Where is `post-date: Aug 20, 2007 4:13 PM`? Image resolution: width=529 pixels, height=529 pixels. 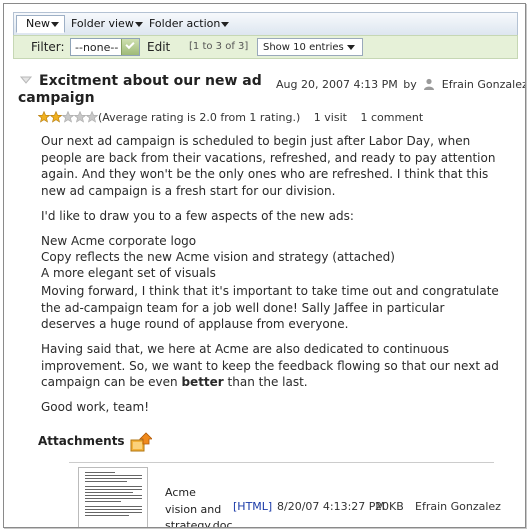
post-date: Aug 20, 2007 4:13 PM is located at coordinates (337, 84).